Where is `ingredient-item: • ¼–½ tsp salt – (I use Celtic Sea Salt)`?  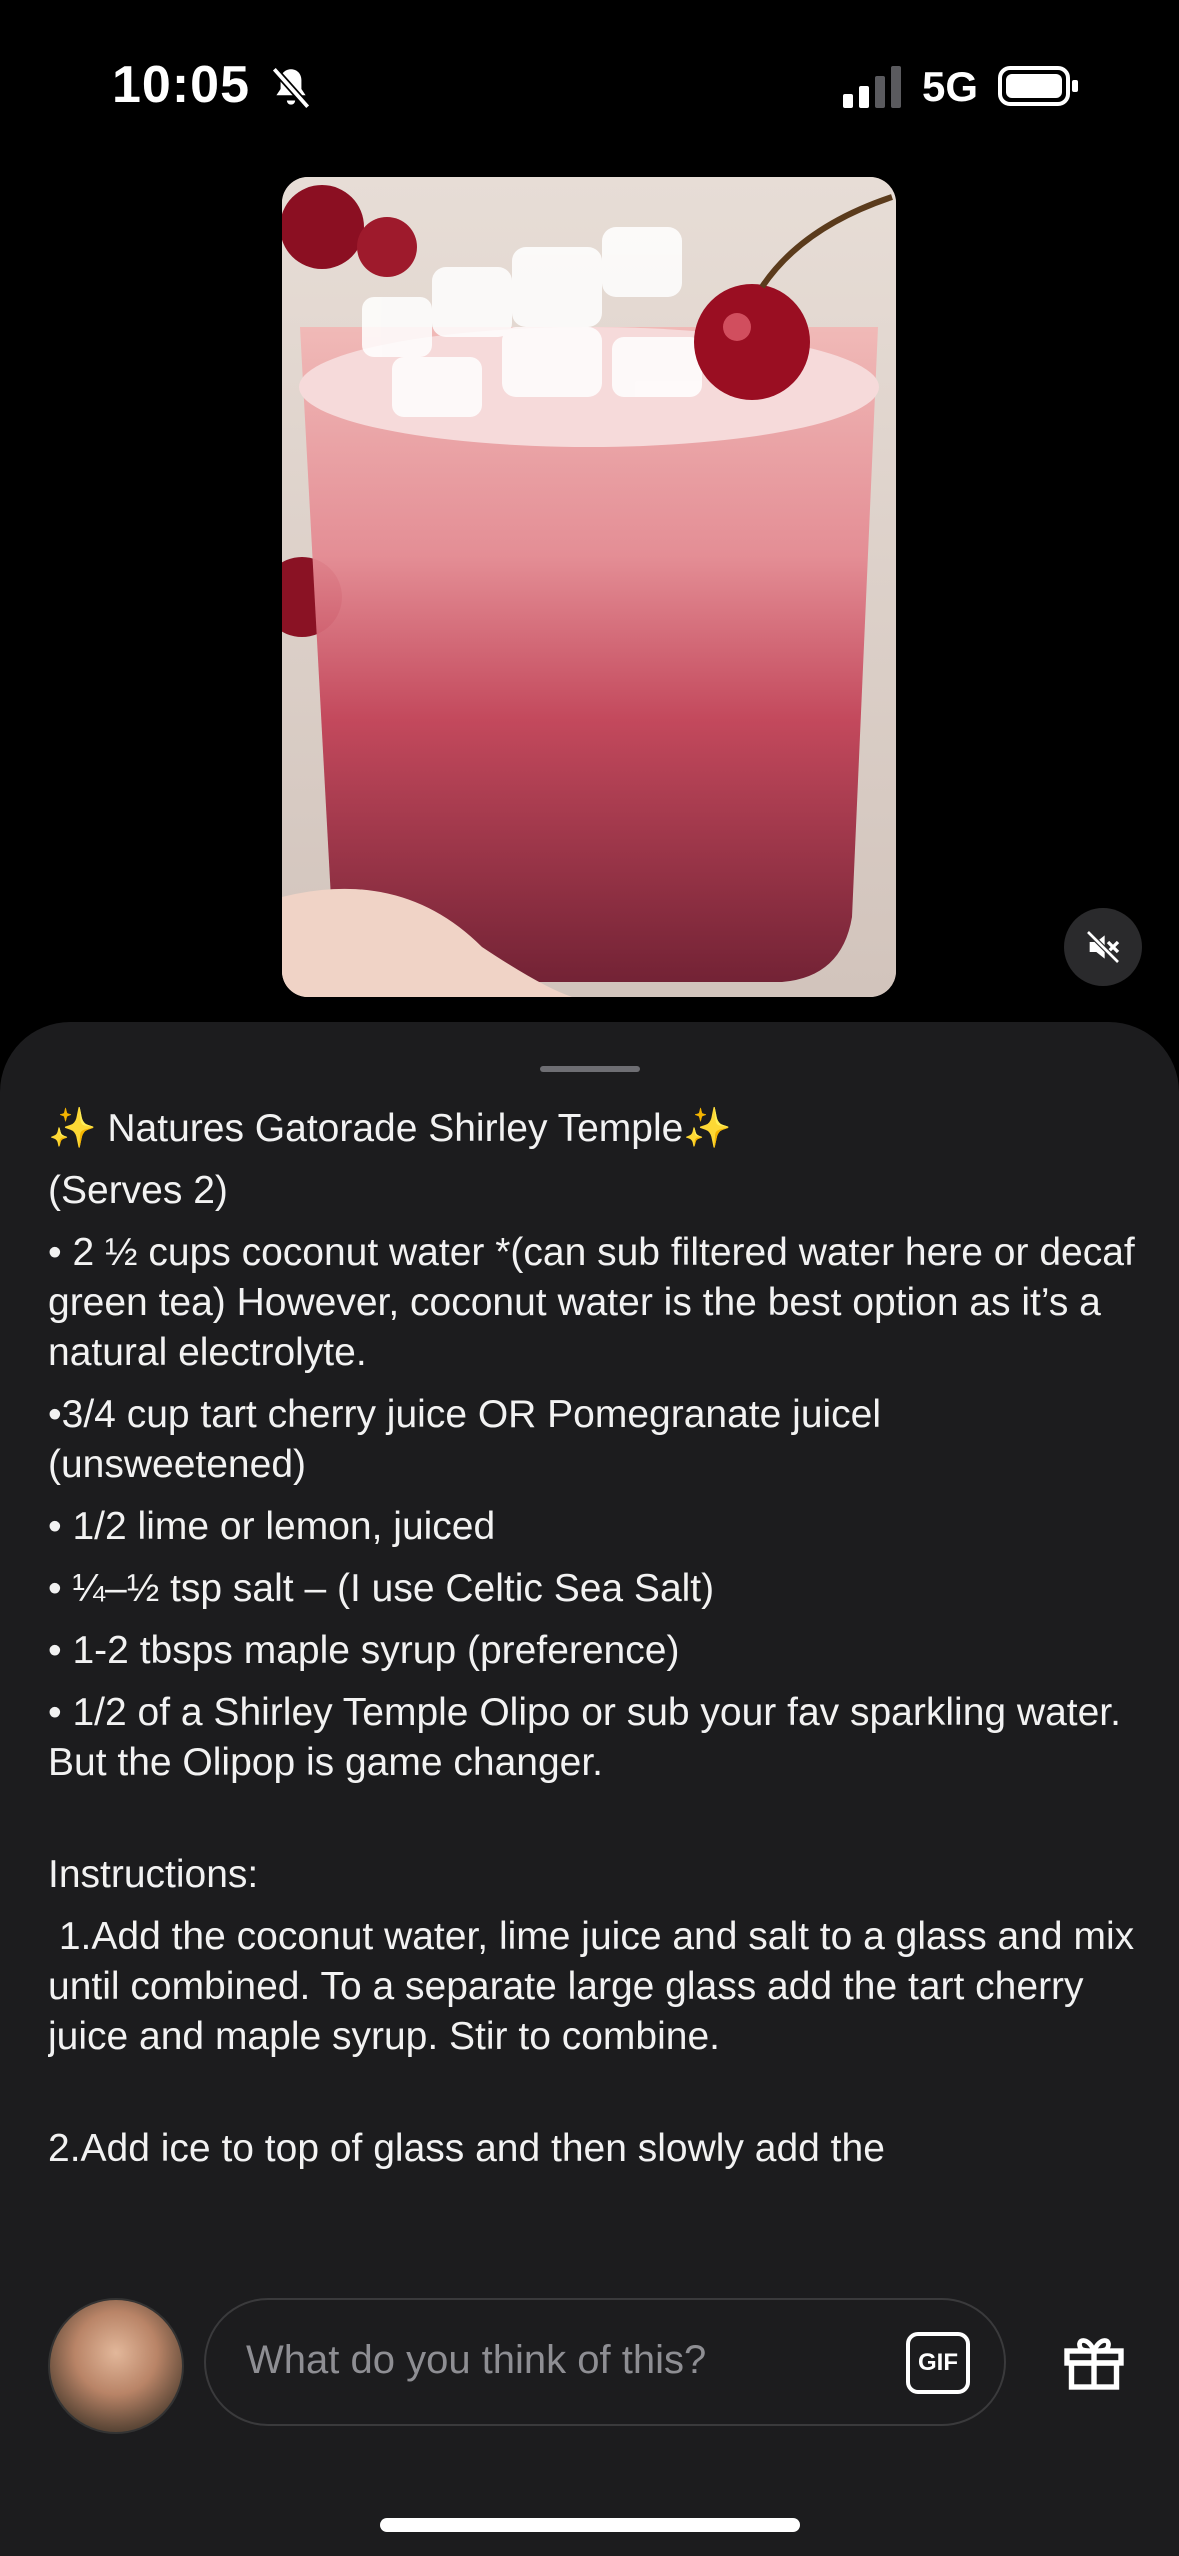 ingredient-item: • ¼–½ tsp salt – (I use Celtic Sea Salt) is located at coordinates (381, 1588).